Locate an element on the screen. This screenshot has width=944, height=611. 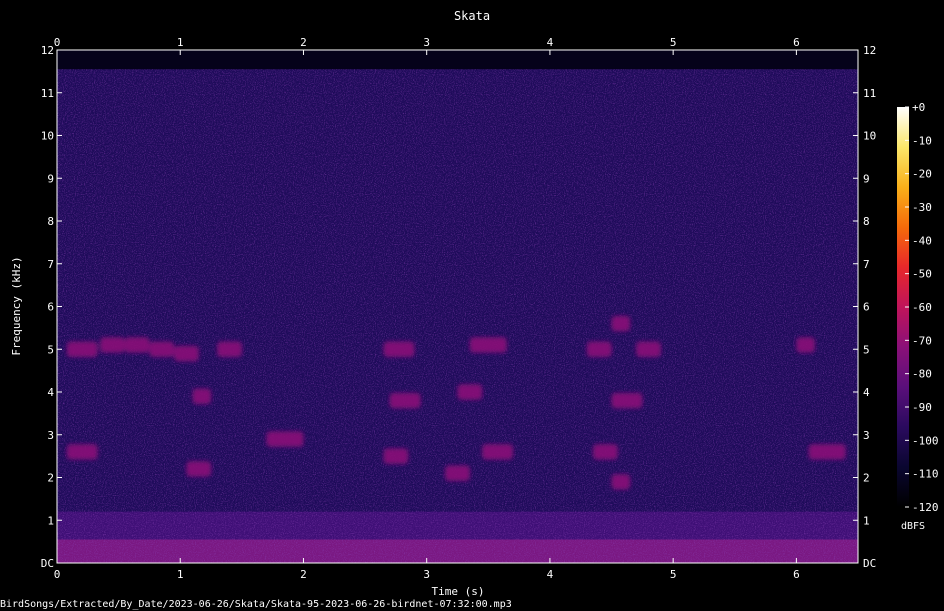
y-tick-label-left: 3 is located at coordinates (50, 435).